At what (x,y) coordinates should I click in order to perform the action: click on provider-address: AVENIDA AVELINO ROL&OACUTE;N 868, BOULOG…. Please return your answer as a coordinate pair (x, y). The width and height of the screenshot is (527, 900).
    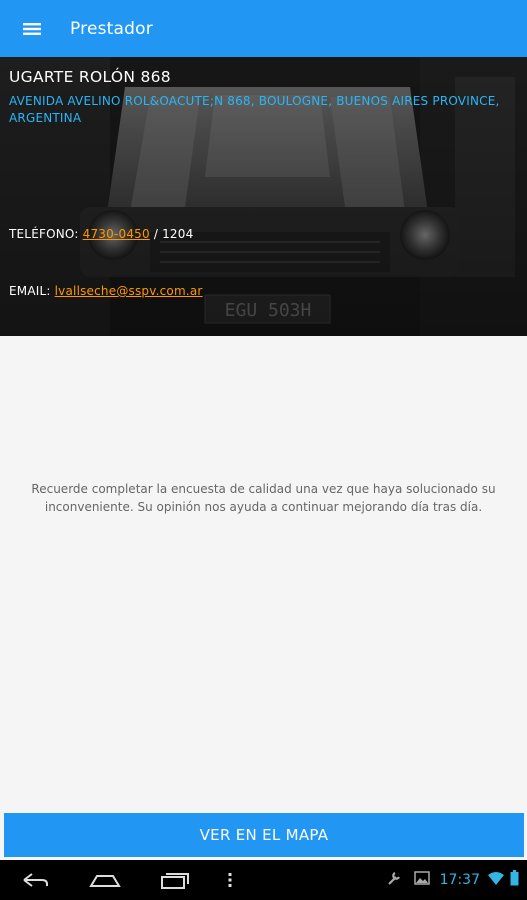
    Looking at the image, I should click on (254, 109).